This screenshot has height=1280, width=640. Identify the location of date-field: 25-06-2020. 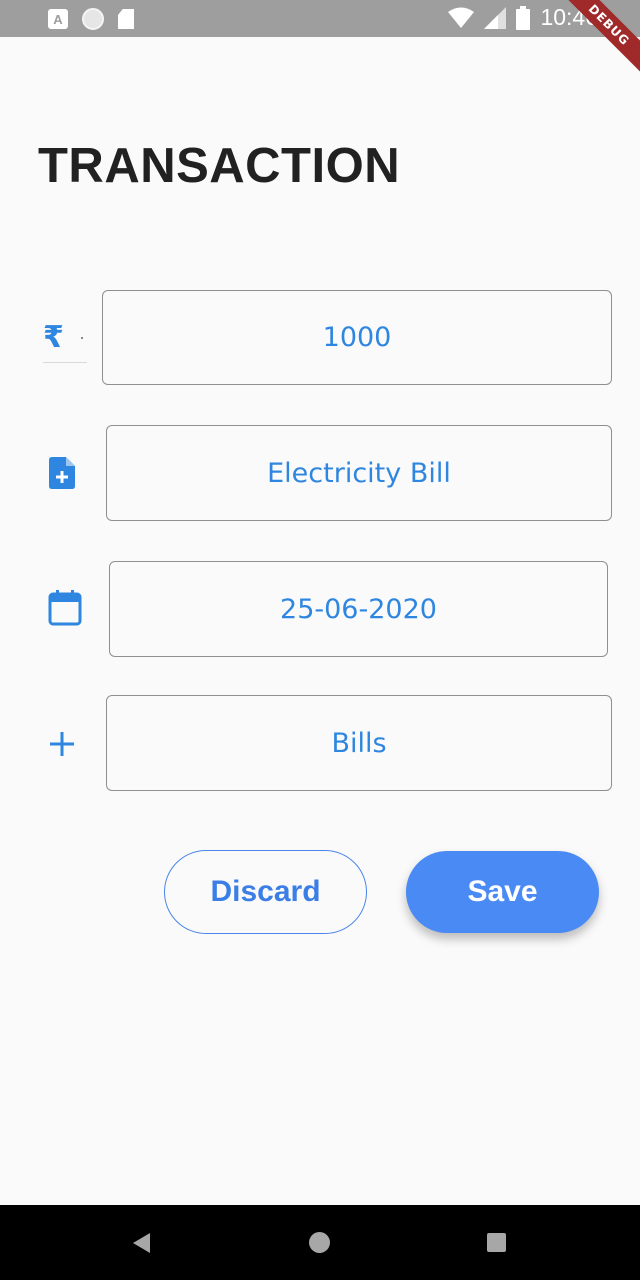
(358, 609).